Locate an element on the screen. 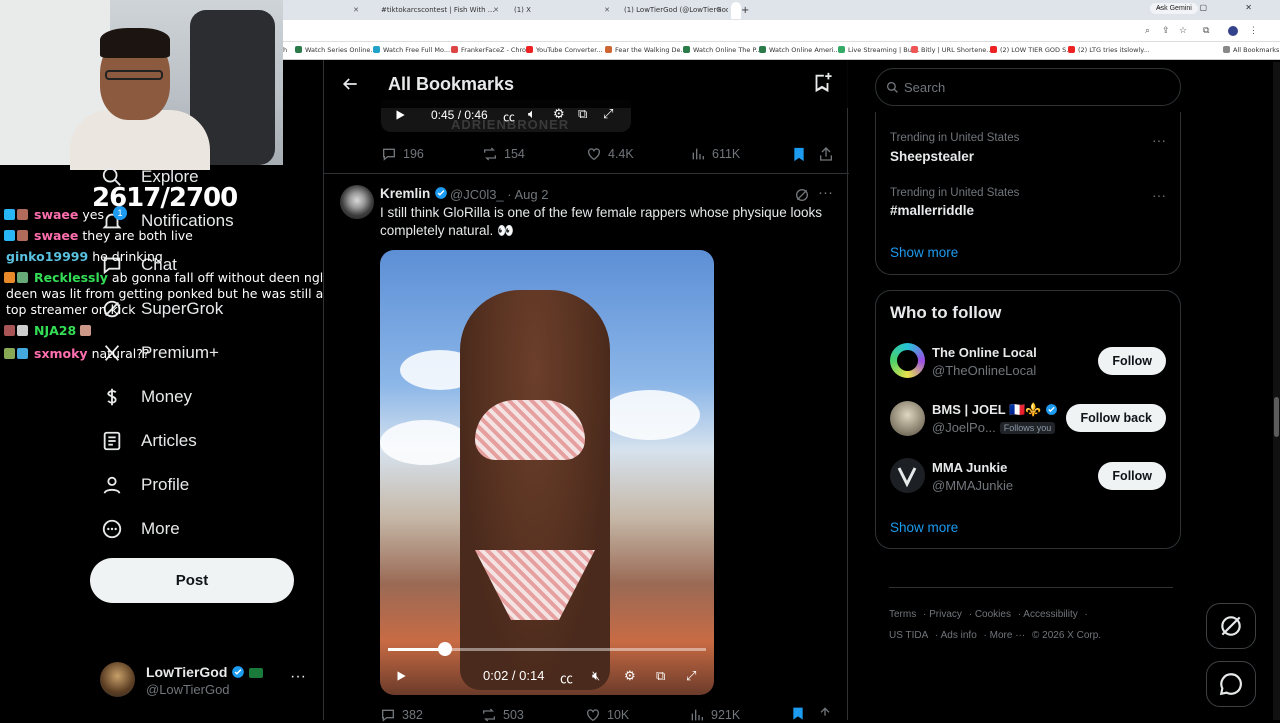 Image resolution: width=1280 pixels, height=723 pixels. footer-link-terms: Terms is located at coordinates (902, 614).